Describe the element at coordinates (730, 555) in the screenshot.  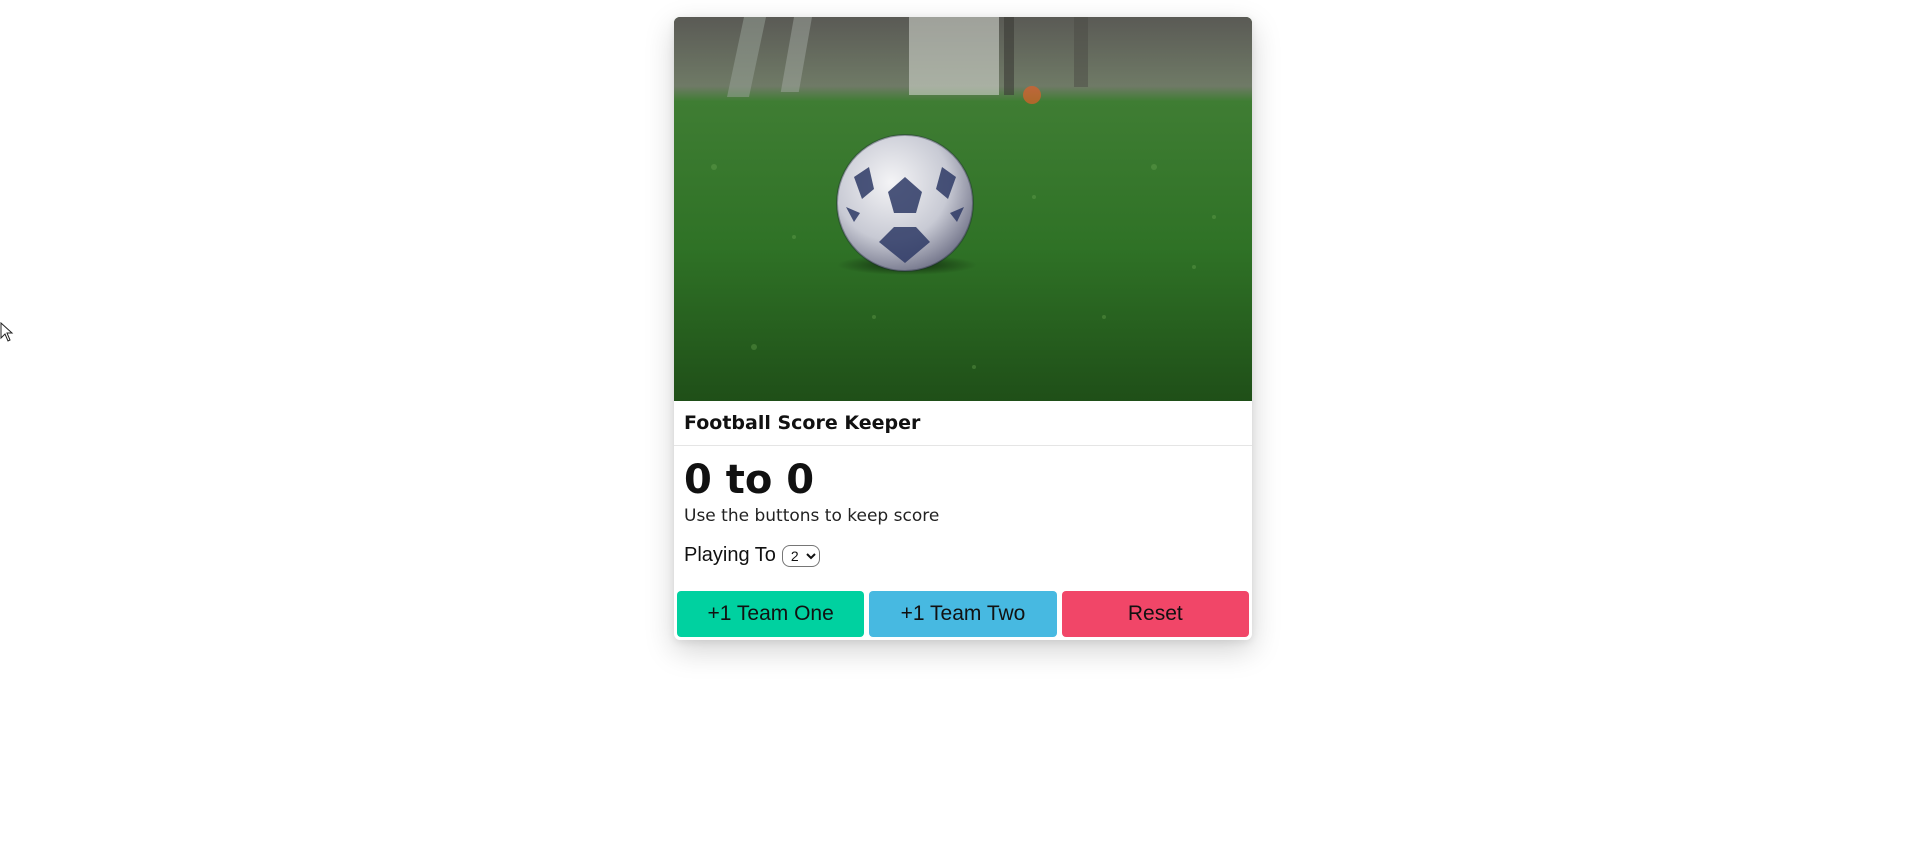
I see `playing-to-label: Playing To` at that location.